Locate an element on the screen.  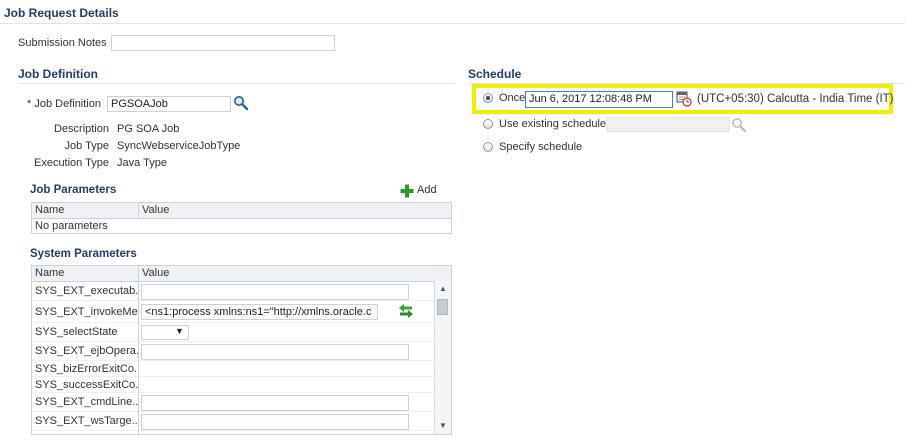
schedule-specify-radio is located at coordinates (488, 147).